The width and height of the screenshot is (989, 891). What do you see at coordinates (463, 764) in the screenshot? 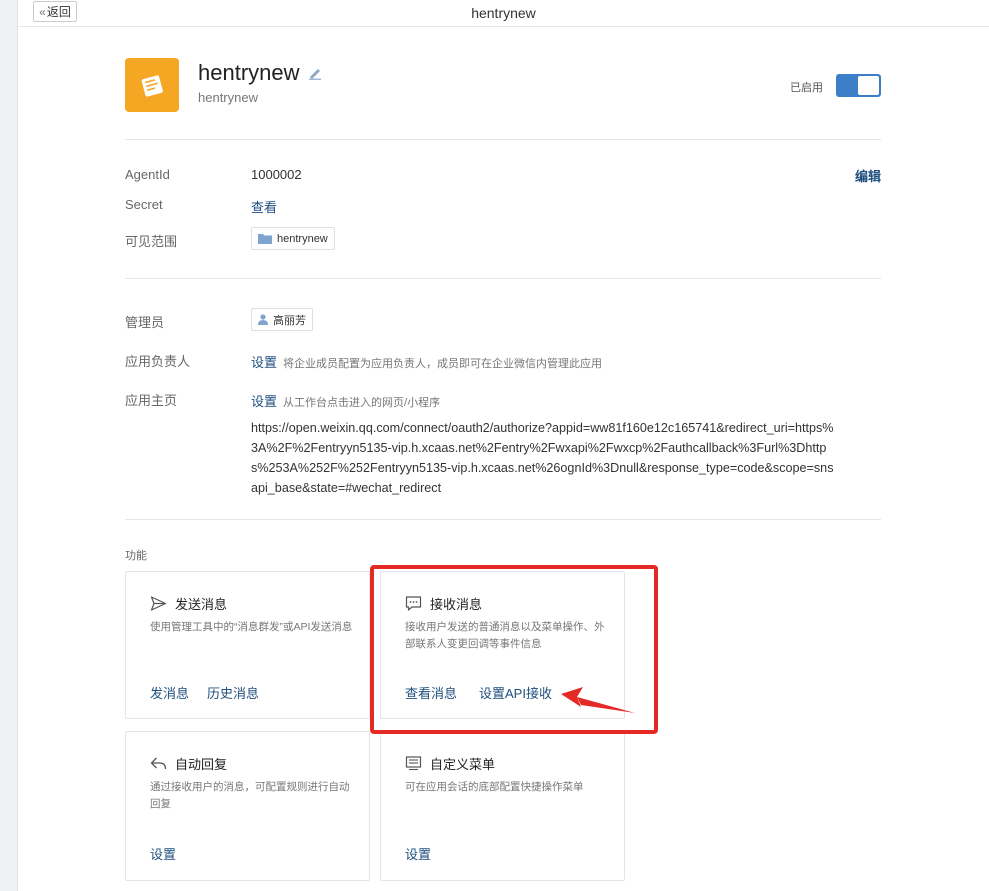
I see `custom-menu-title-text: 自定义菜单` at bounding box center [463, 764].